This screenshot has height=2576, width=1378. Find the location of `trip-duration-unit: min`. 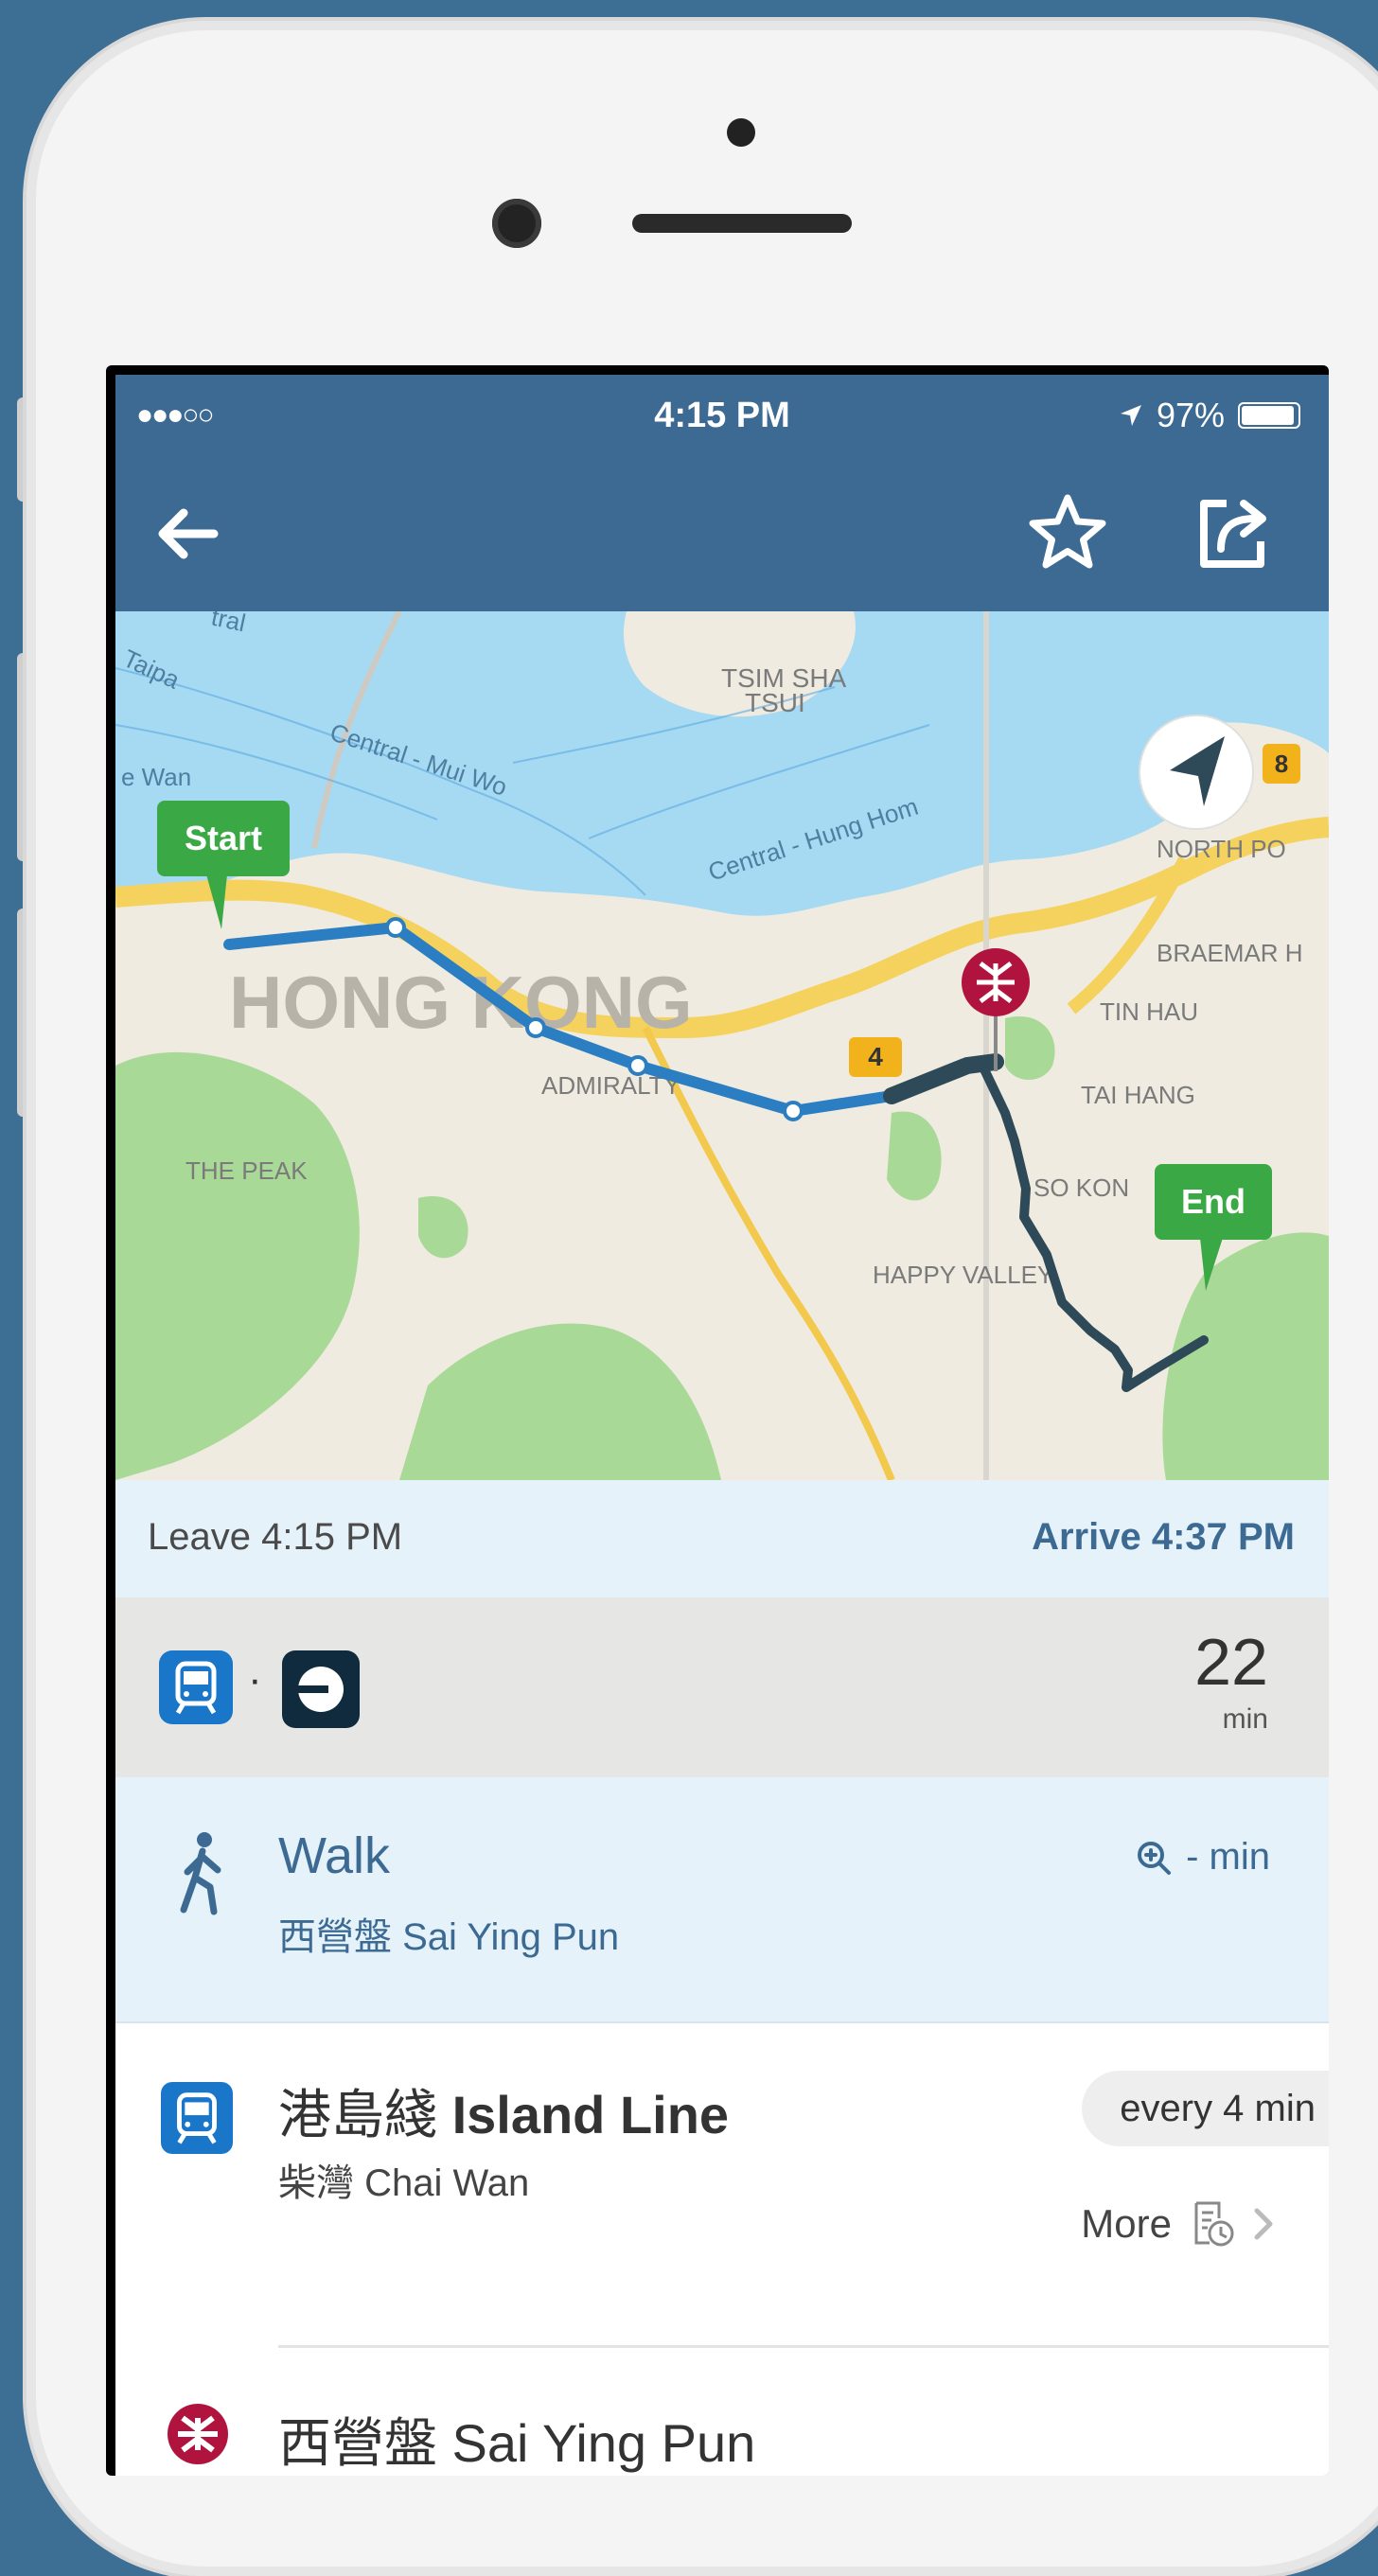

trip-duration-unit: min is located at coordinates (1245, 1719).